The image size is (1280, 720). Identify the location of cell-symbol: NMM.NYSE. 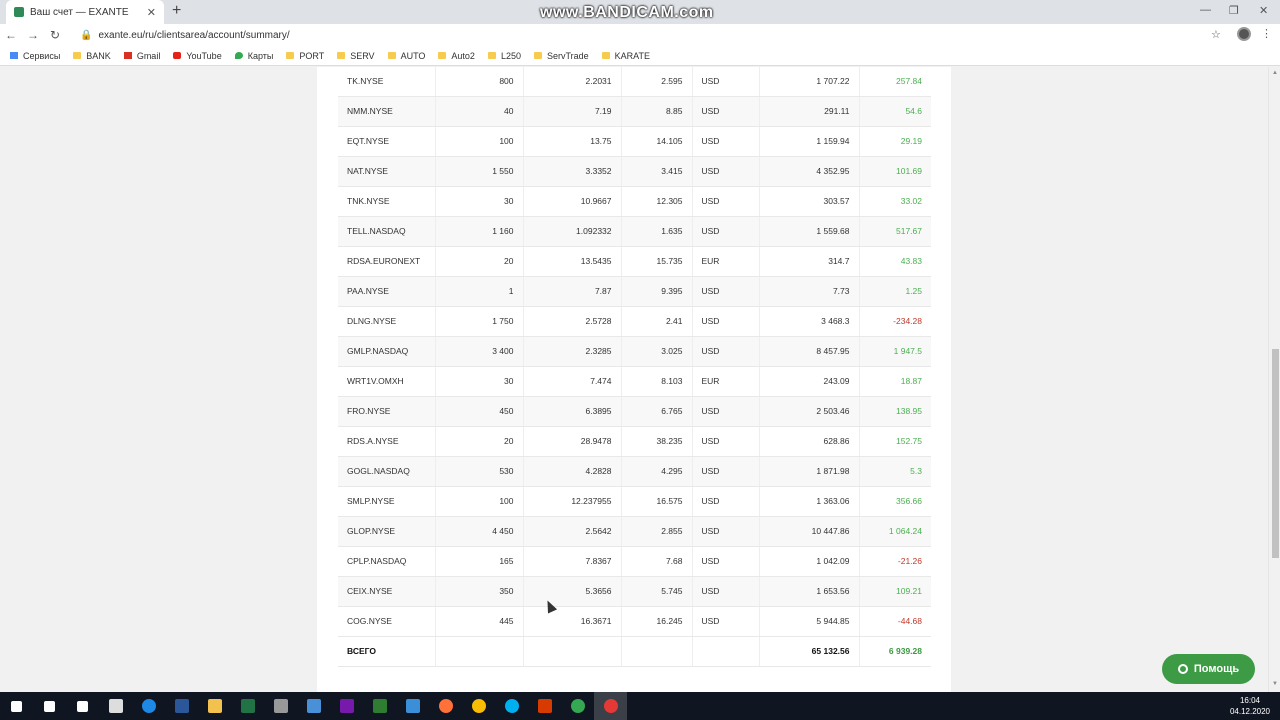
(387, 111).